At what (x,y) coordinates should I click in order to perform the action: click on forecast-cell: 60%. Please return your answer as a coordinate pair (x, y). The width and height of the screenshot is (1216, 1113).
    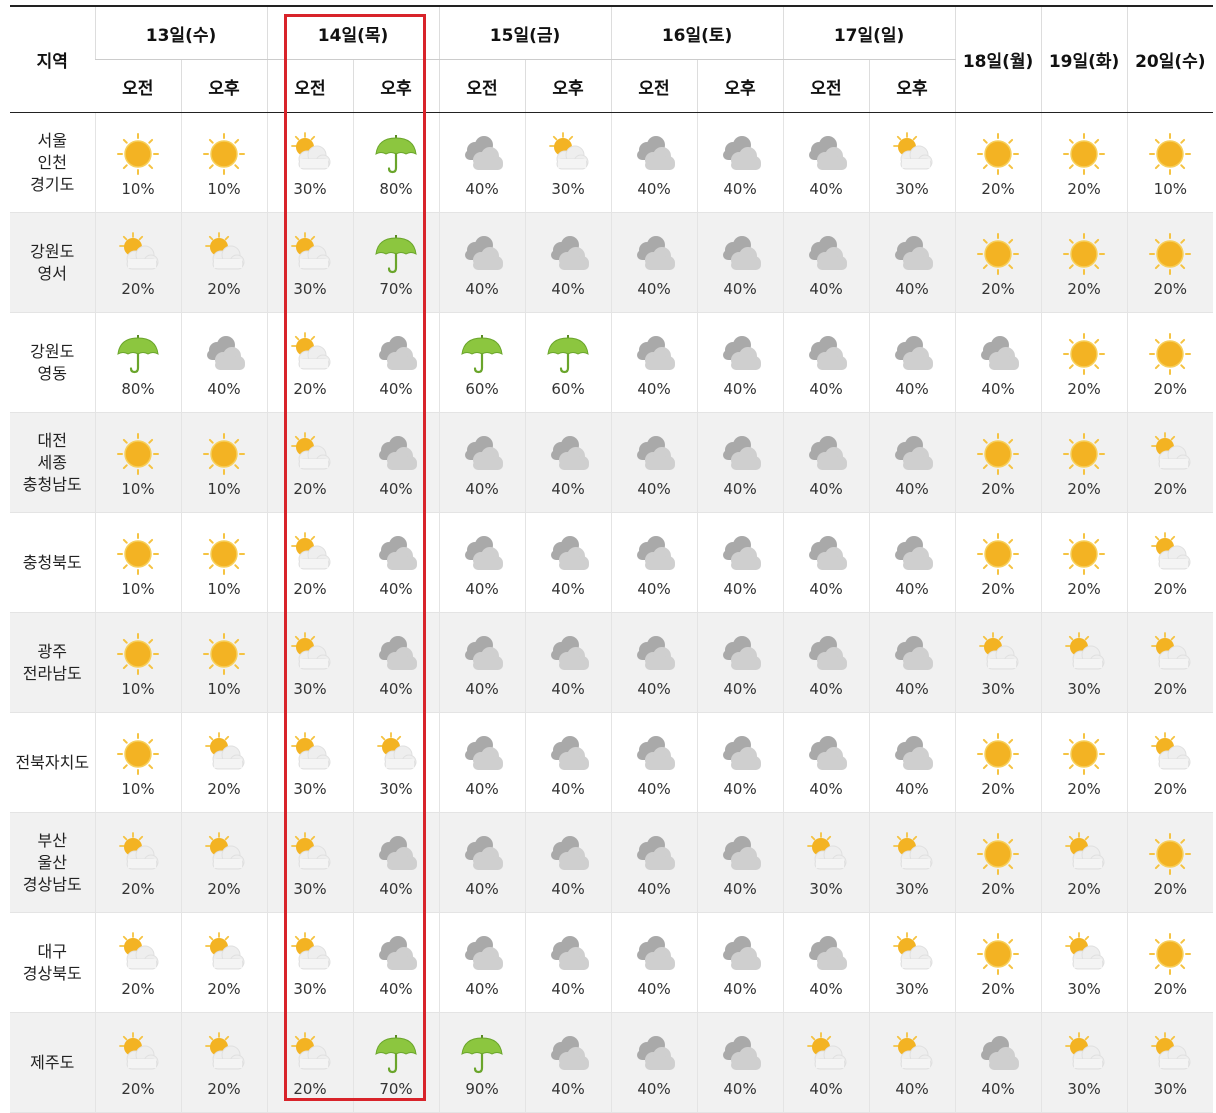
    Looking at the image, I should click on (482, 362).